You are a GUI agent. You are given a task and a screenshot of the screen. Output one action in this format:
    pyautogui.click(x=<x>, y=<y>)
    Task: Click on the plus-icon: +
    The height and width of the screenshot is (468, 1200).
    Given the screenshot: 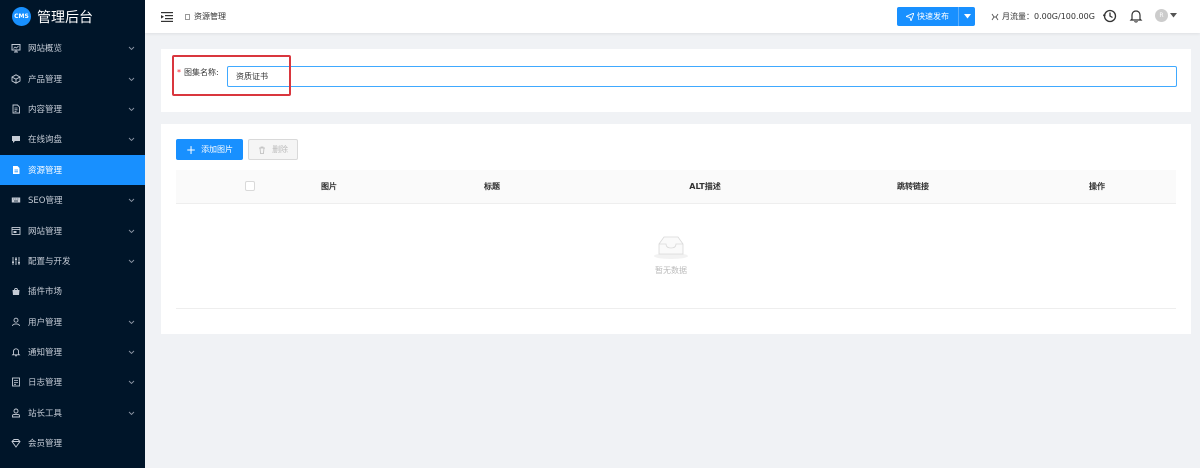 What is the action you would take?
    pyautogui.click(x=191, y=149)
    